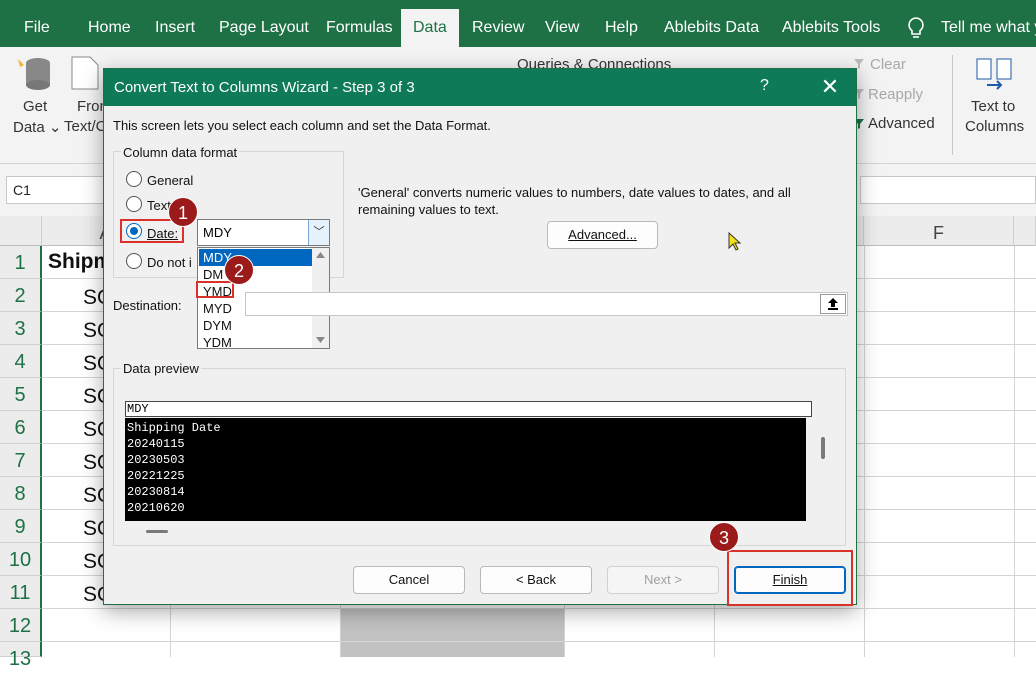 The image size is (1036, 676). Describe the element at coordinates (320, 340) in the screenshot. I see `scroll-down-icon` at that location.